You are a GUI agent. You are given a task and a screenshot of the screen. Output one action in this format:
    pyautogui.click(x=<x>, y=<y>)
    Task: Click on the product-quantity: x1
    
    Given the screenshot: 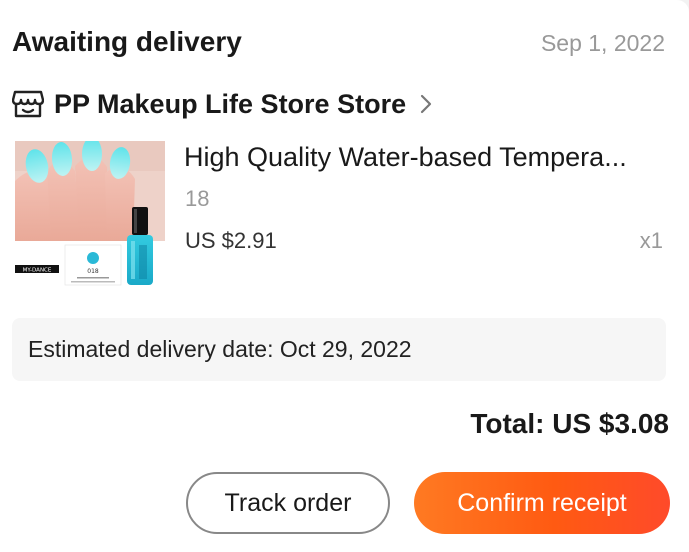 What is the action you would take?
    pyautogui.click(x=651, y=240)
    